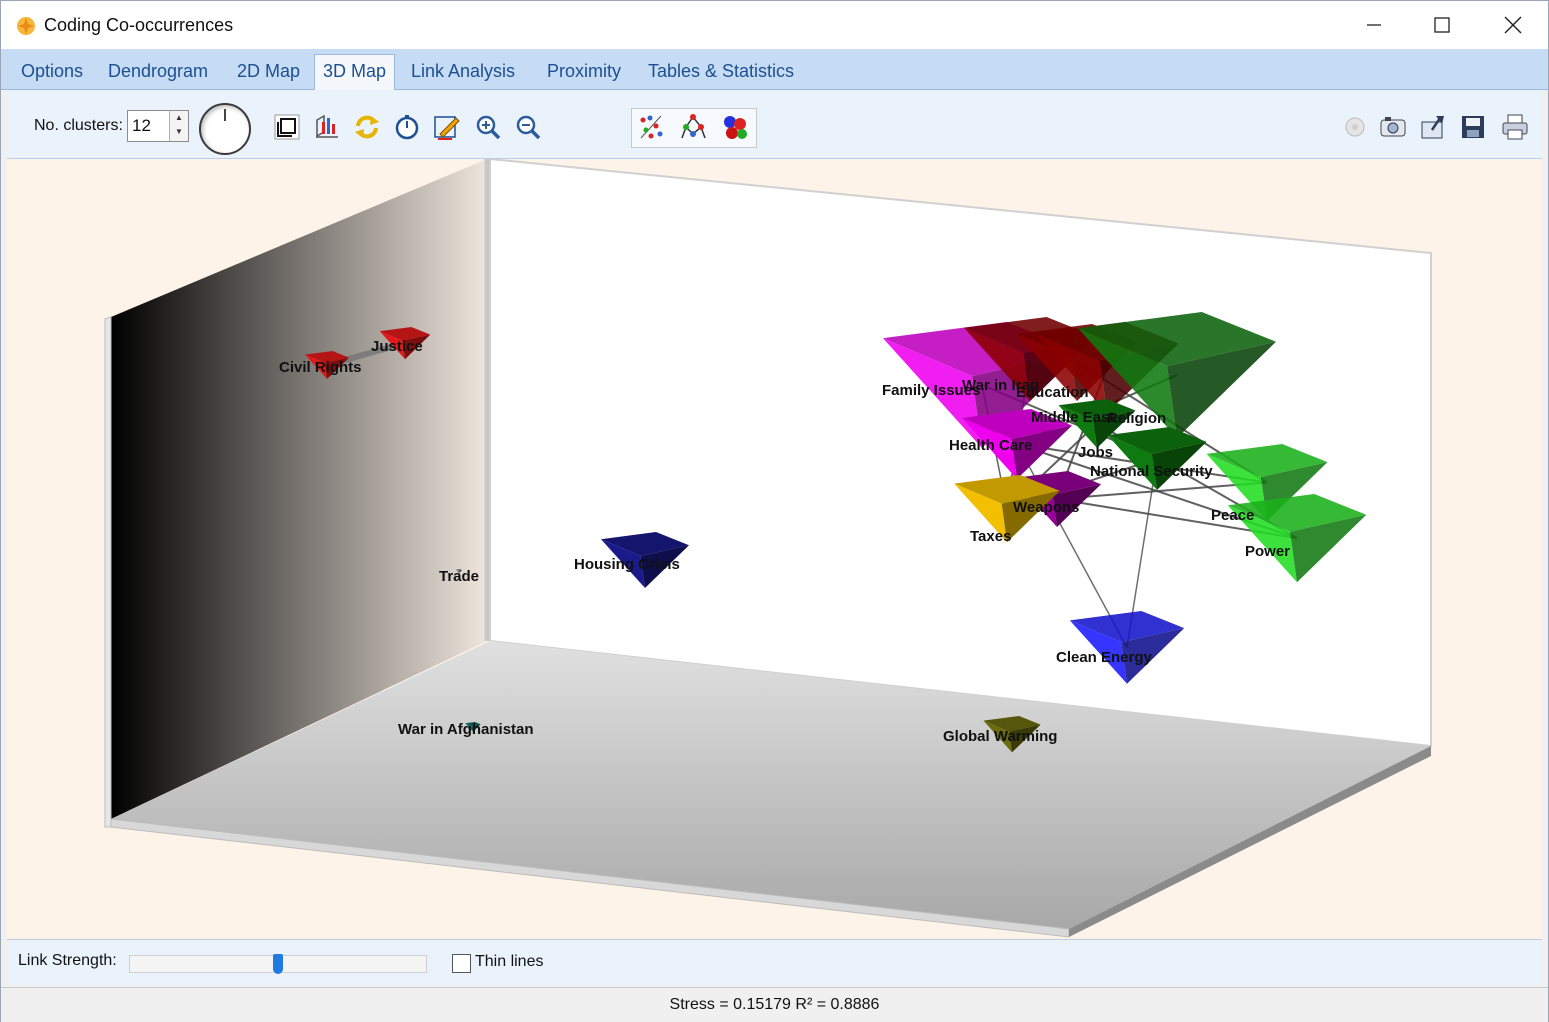  I want to click on zoom-out-icon, so click(528, 127).